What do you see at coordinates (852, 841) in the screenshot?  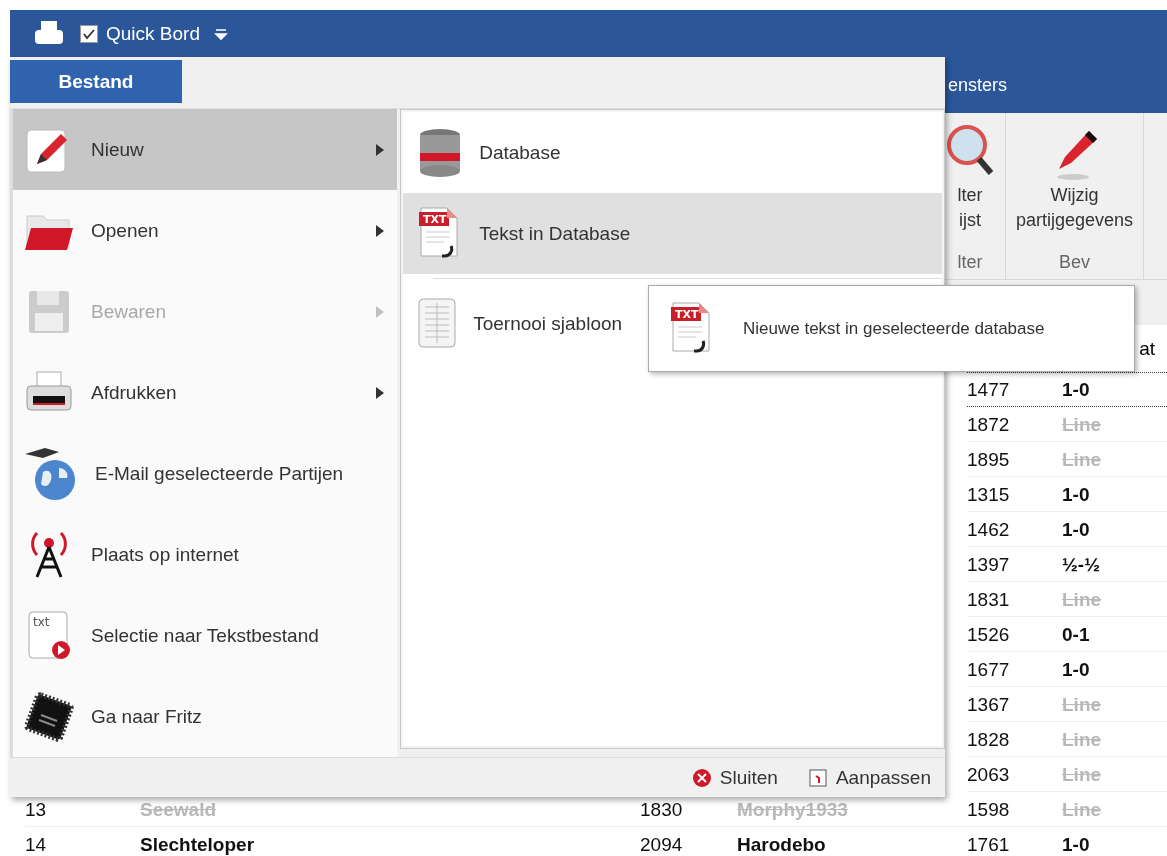 I see `table-cell: Harodebo` at bounding box center [852, 841].